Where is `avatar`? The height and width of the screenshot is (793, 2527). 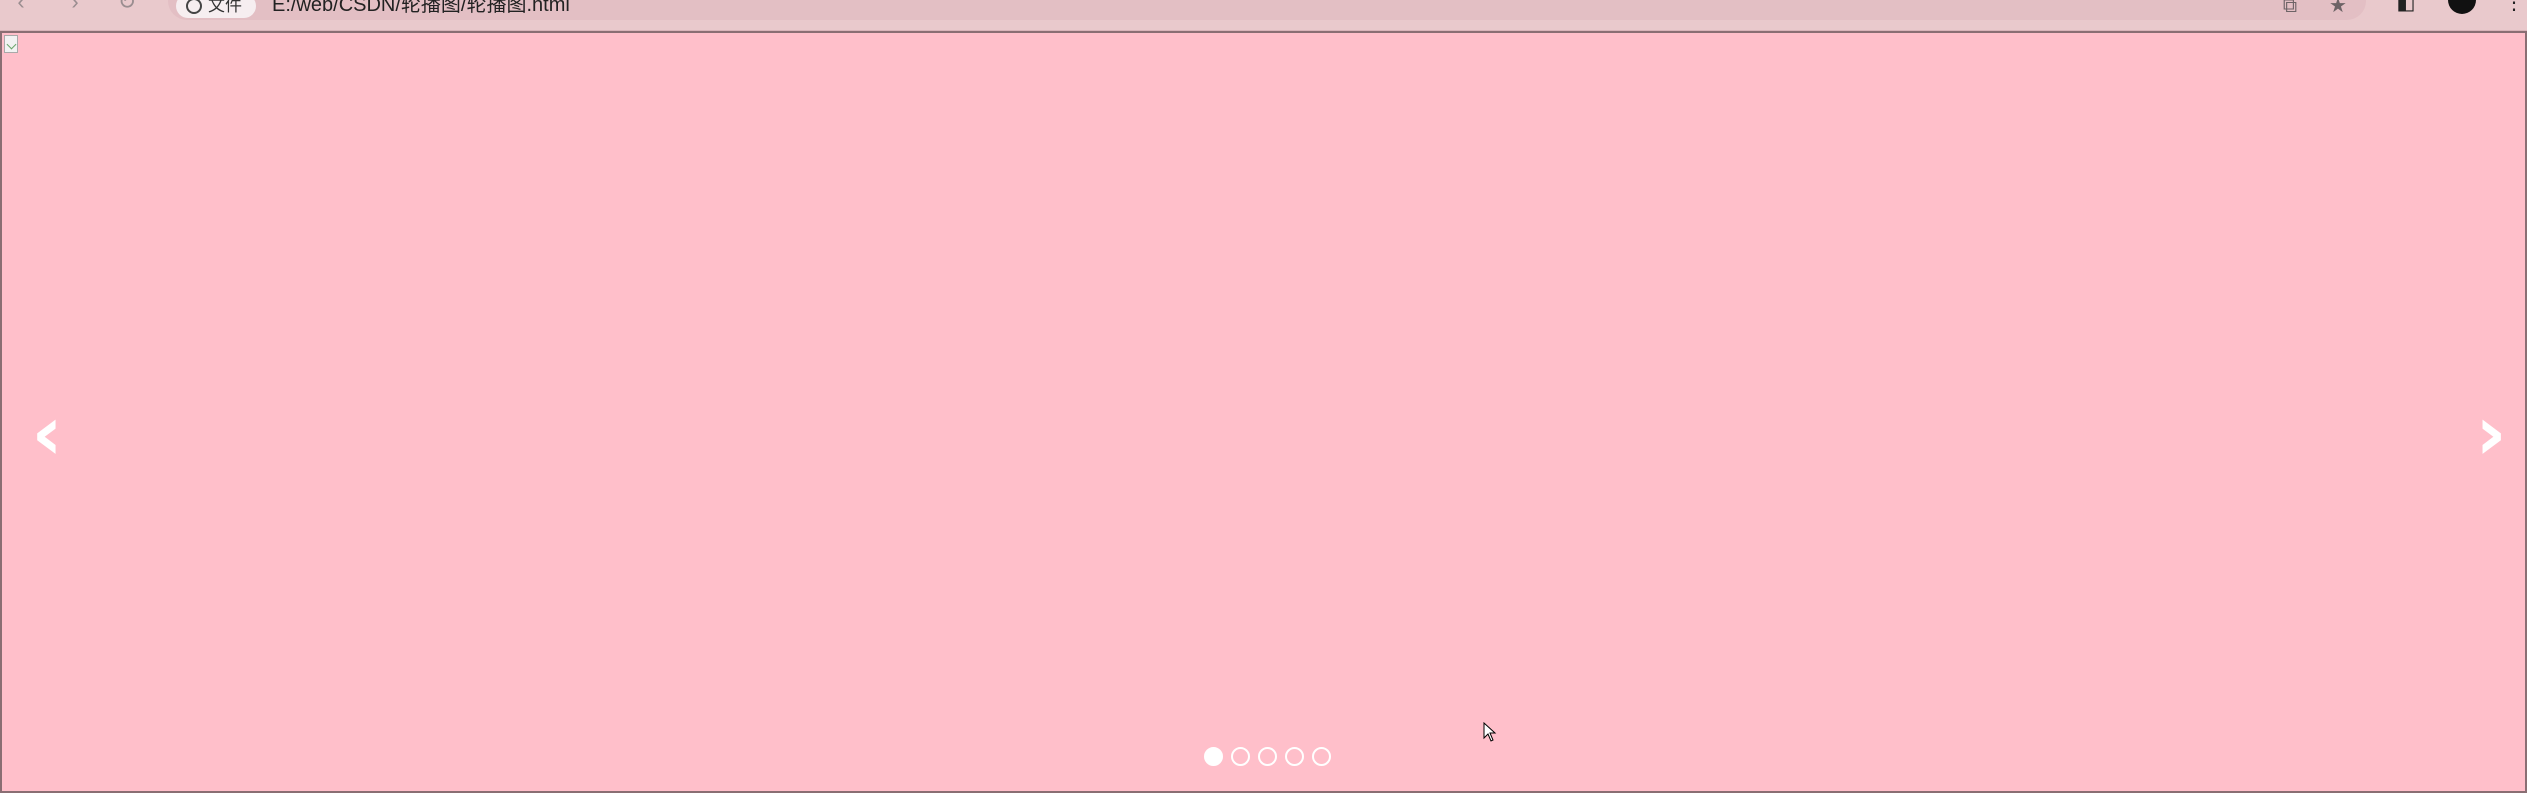
avatar is located at coordinates (2462, 7).